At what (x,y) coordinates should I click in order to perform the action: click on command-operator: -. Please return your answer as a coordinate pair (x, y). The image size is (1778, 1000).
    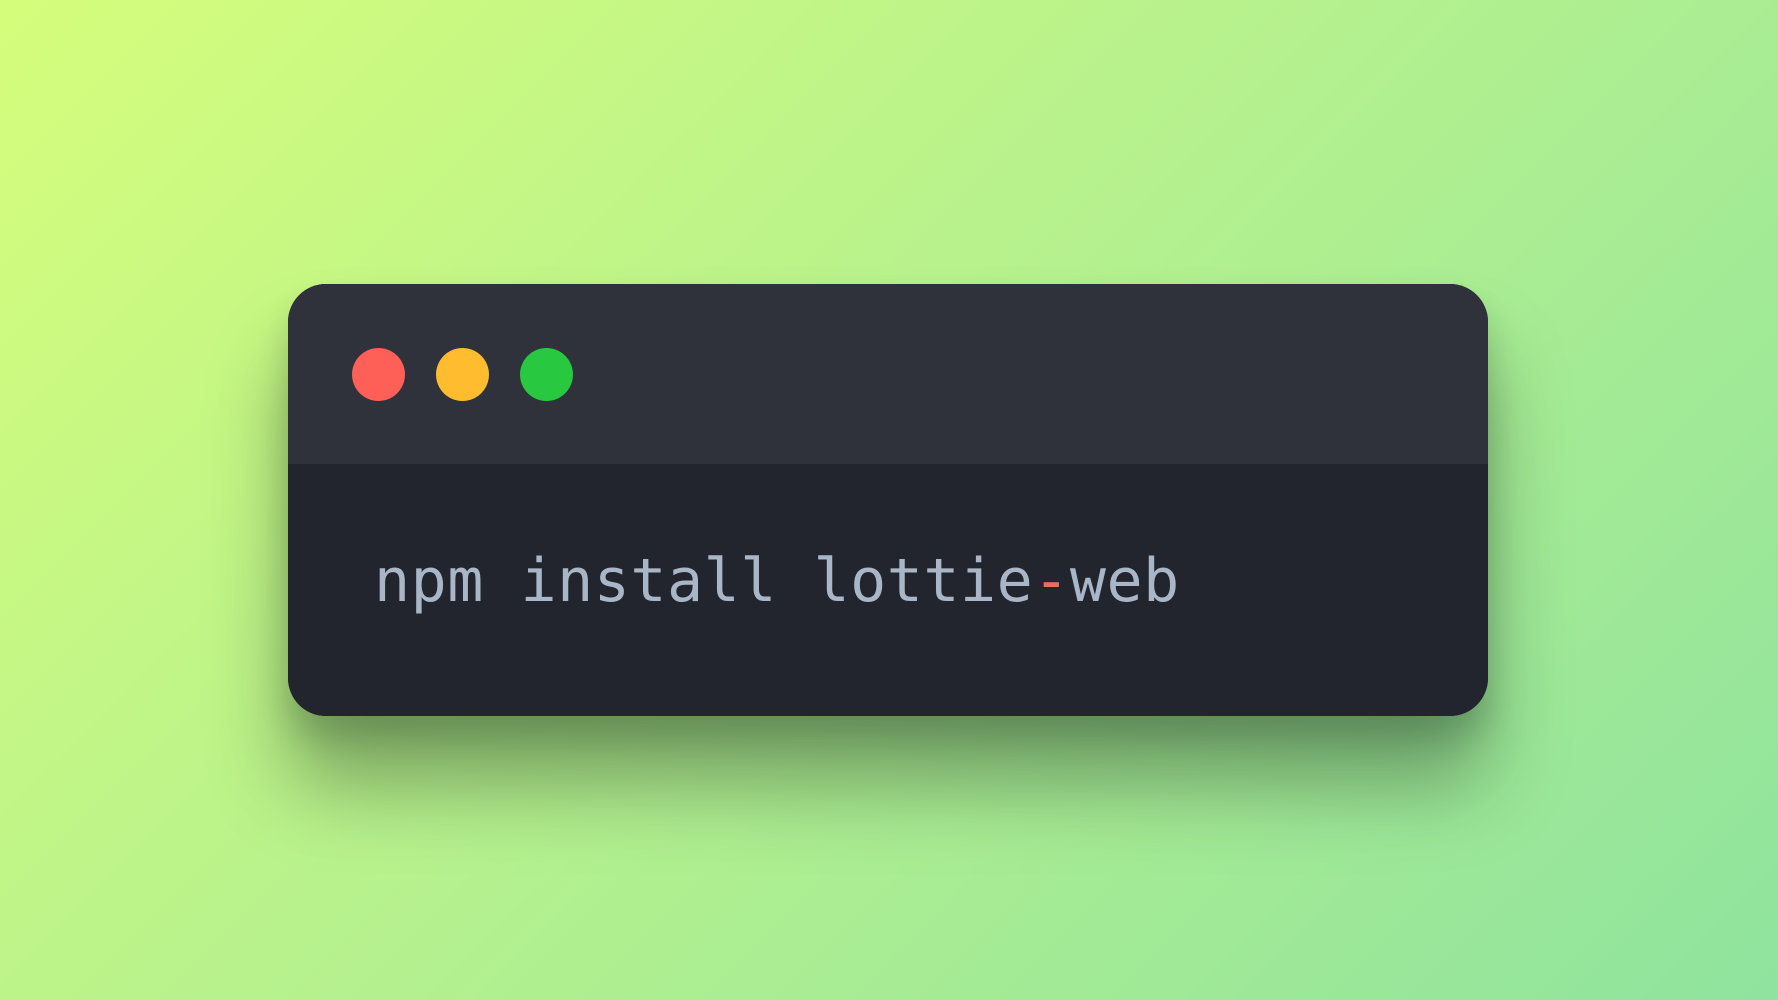
    Looking at the image, I should click on (1051, 581).